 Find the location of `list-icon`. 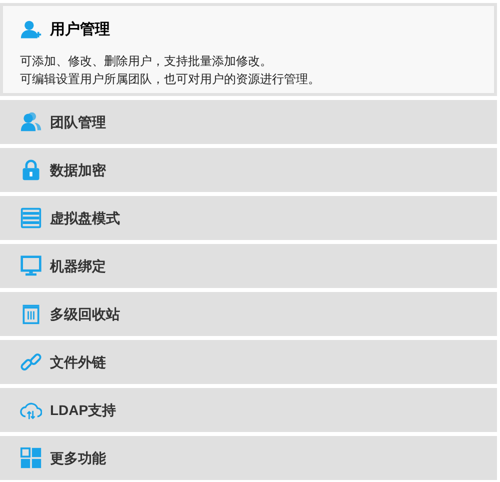

list-icon is located at coordinates (31, 218).